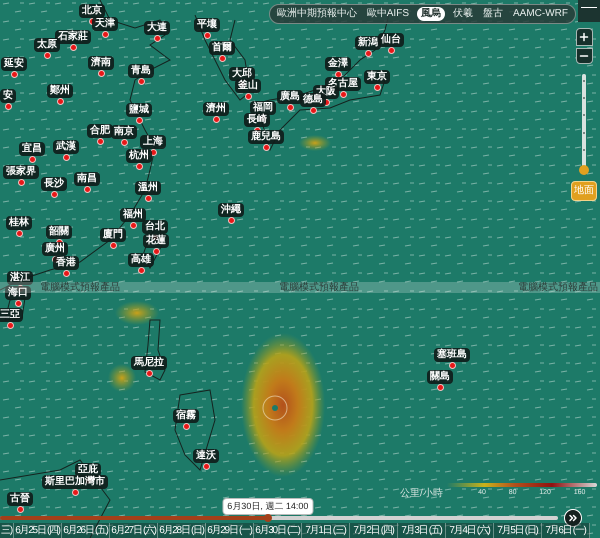 The image size is (600, 538). What do you see at coordinates (206, 456) in the screenshot?
I see `city-label: 達沃` at bounding box center [206, 456].